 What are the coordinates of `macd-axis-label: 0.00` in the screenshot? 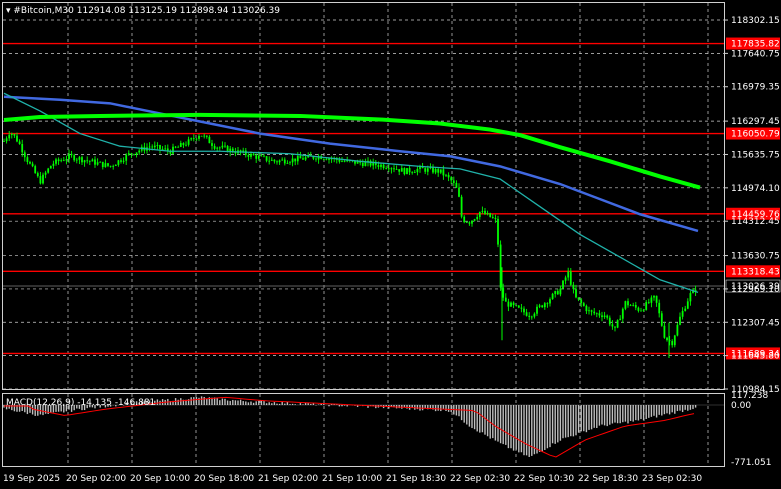 It's located at (741, 406).